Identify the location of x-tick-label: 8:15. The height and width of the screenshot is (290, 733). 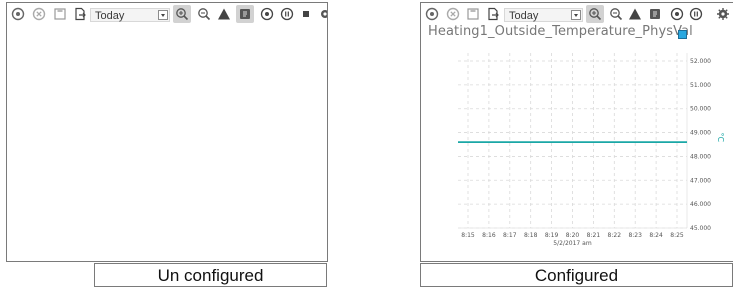
(468, 235).